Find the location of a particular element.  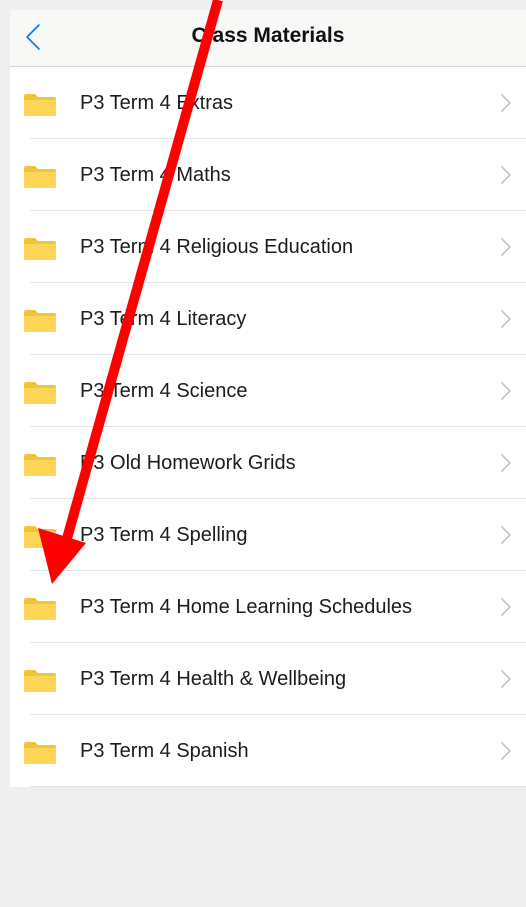

folder-name: P3 Term 4 Extras is located at coordinates (157, 103).